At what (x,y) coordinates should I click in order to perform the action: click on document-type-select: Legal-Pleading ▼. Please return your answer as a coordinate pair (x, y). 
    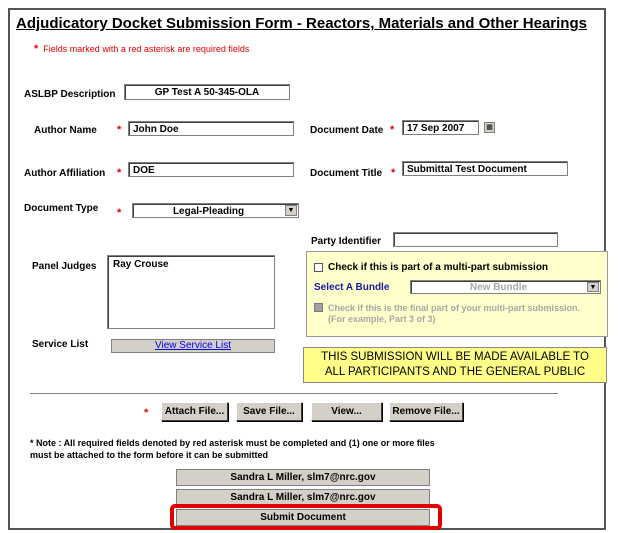
    Looking at the image, I should click on (215, 210).